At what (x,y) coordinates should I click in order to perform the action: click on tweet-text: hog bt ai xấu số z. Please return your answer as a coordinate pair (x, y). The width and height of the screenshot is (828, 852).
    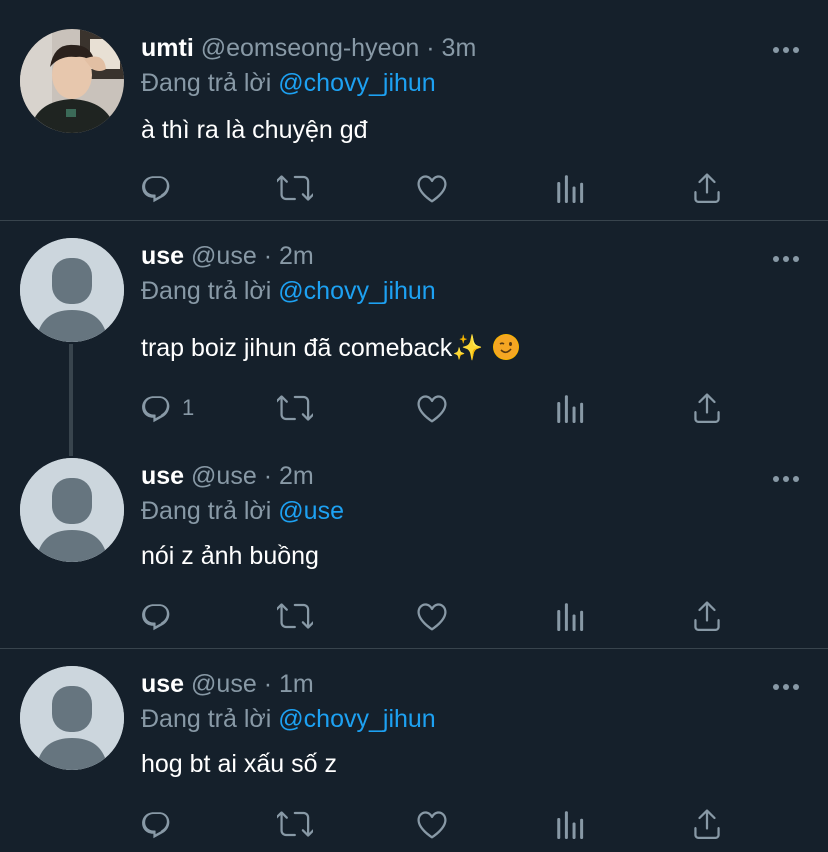
    Looking at the image, I should click on (239, 764).